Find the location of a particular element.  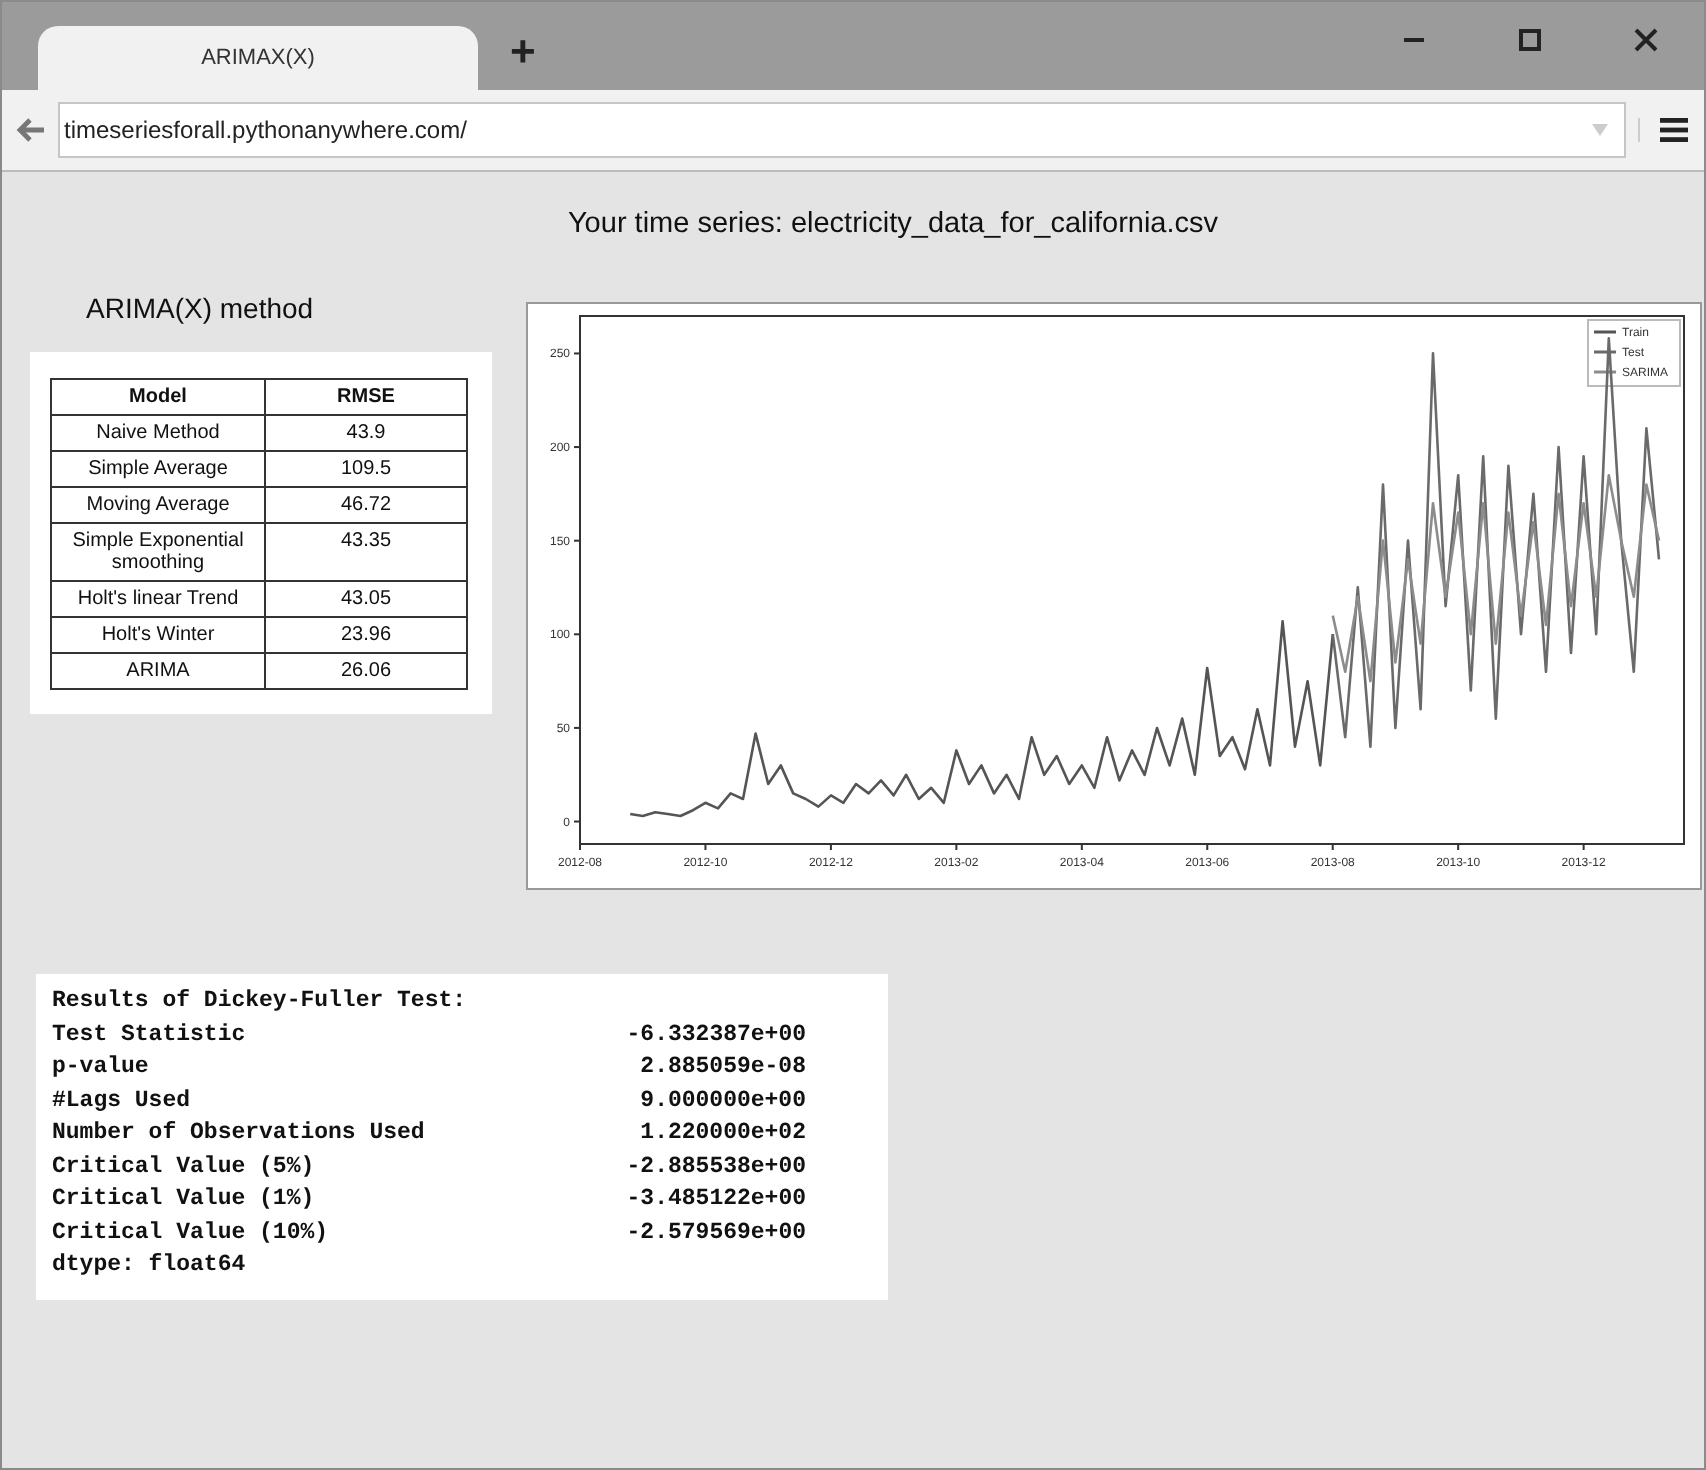

table-cell: 43.05 is located at coordinates (366, 599).